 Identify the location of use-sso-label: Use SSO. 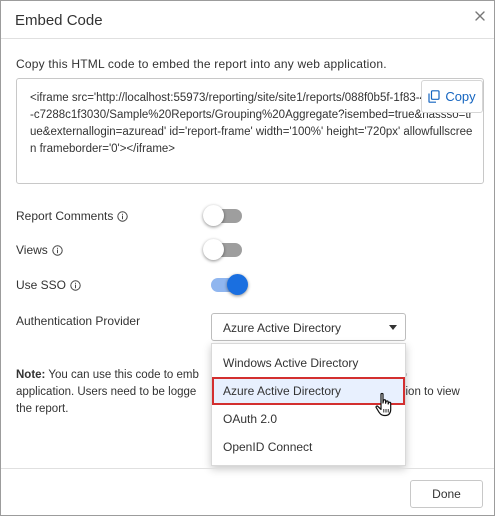
(41, 285).